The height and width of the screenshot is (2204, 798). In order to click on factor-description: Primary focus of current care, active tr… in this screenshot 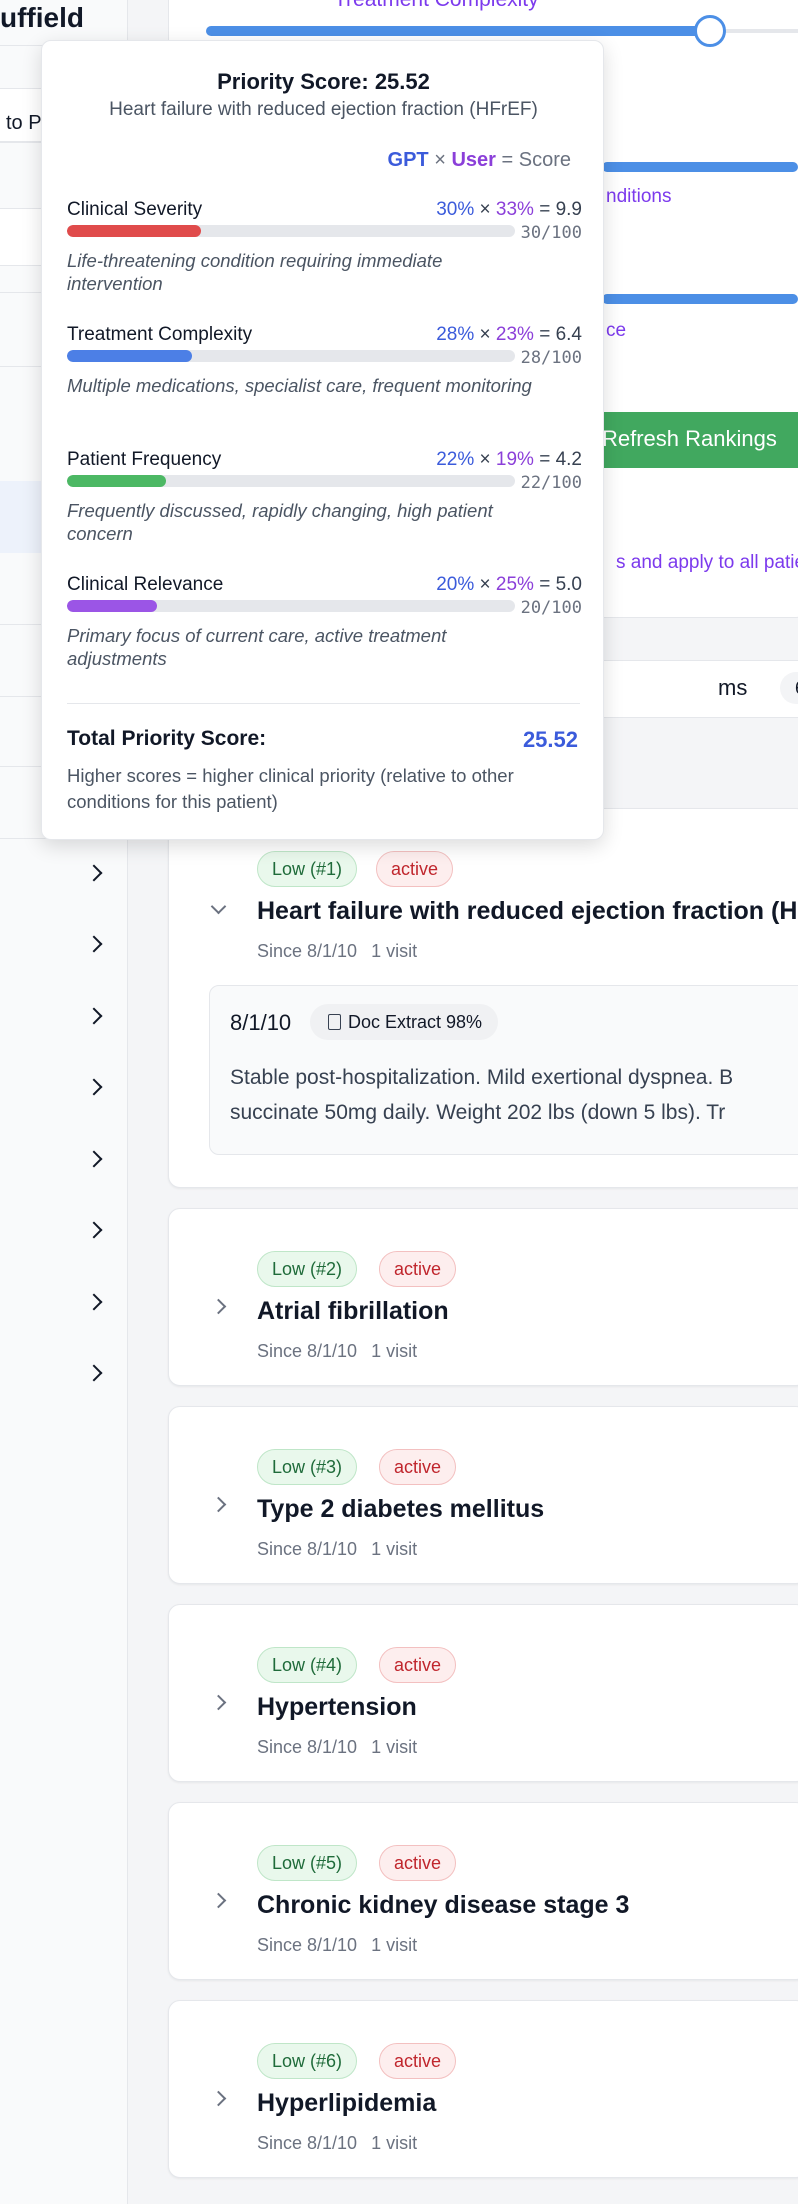, I will do `click(257, 647)`.